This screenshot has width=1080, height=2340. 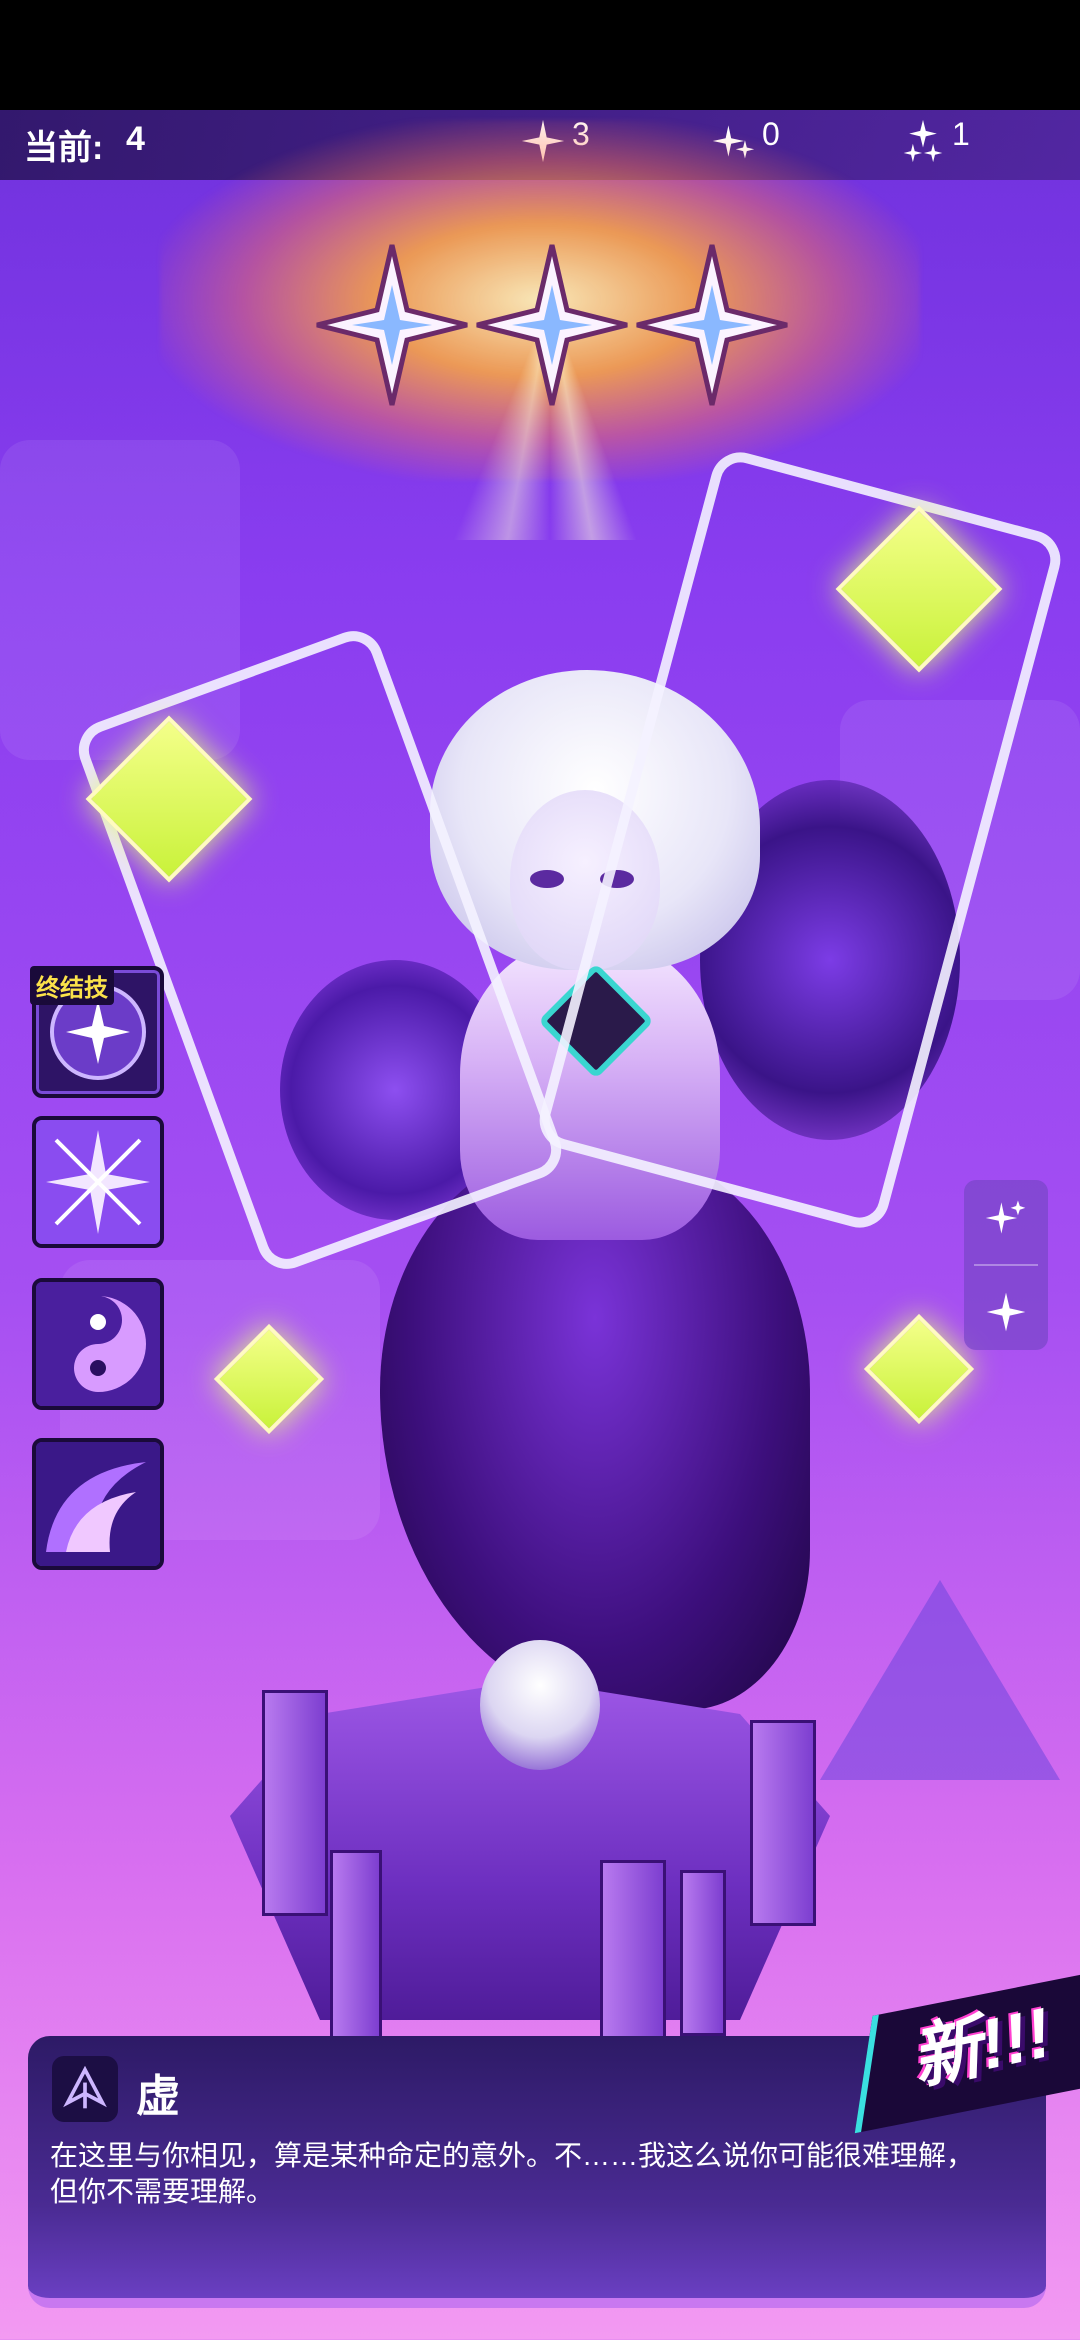 I want to click on side-divider, so click(x=1006, y=1265).